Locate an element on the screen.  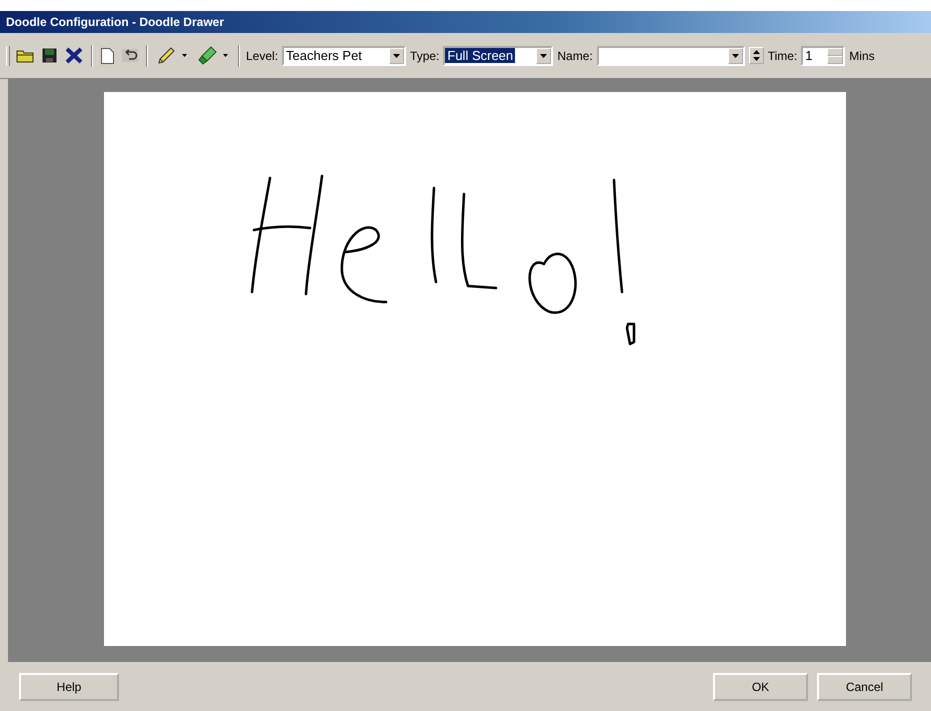
save-icon is located at coordinates (49, 55).